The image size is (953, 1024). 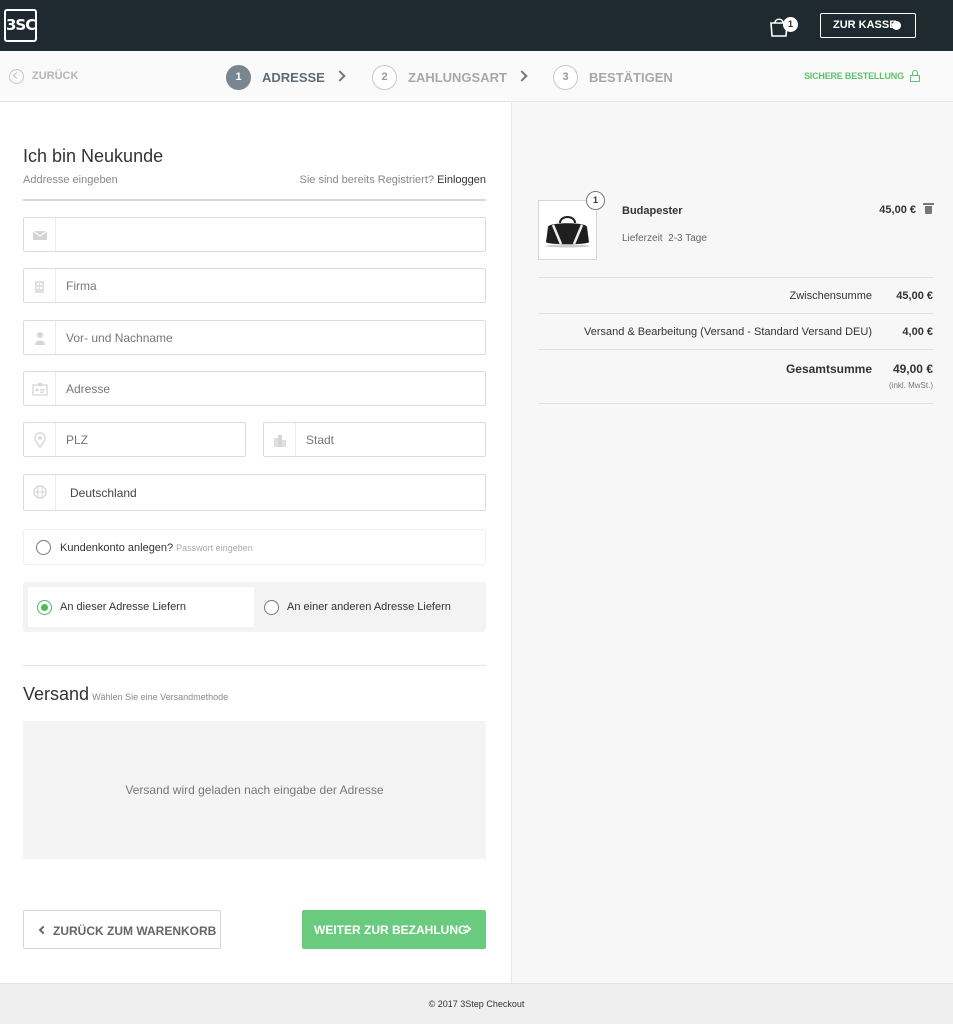 I want to click on step-number: 2, so click(x=384, y=77).